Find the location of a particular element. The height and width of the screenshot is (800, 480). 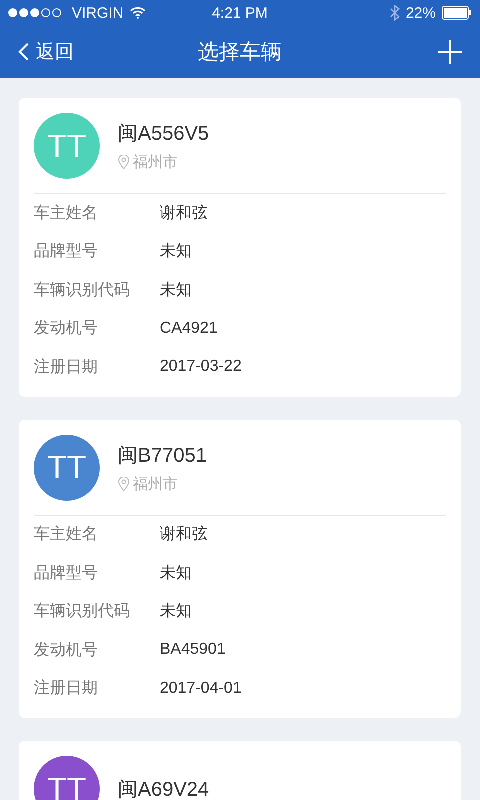

plate-number: 闽A556V5 is located at coordinates (164, 134).